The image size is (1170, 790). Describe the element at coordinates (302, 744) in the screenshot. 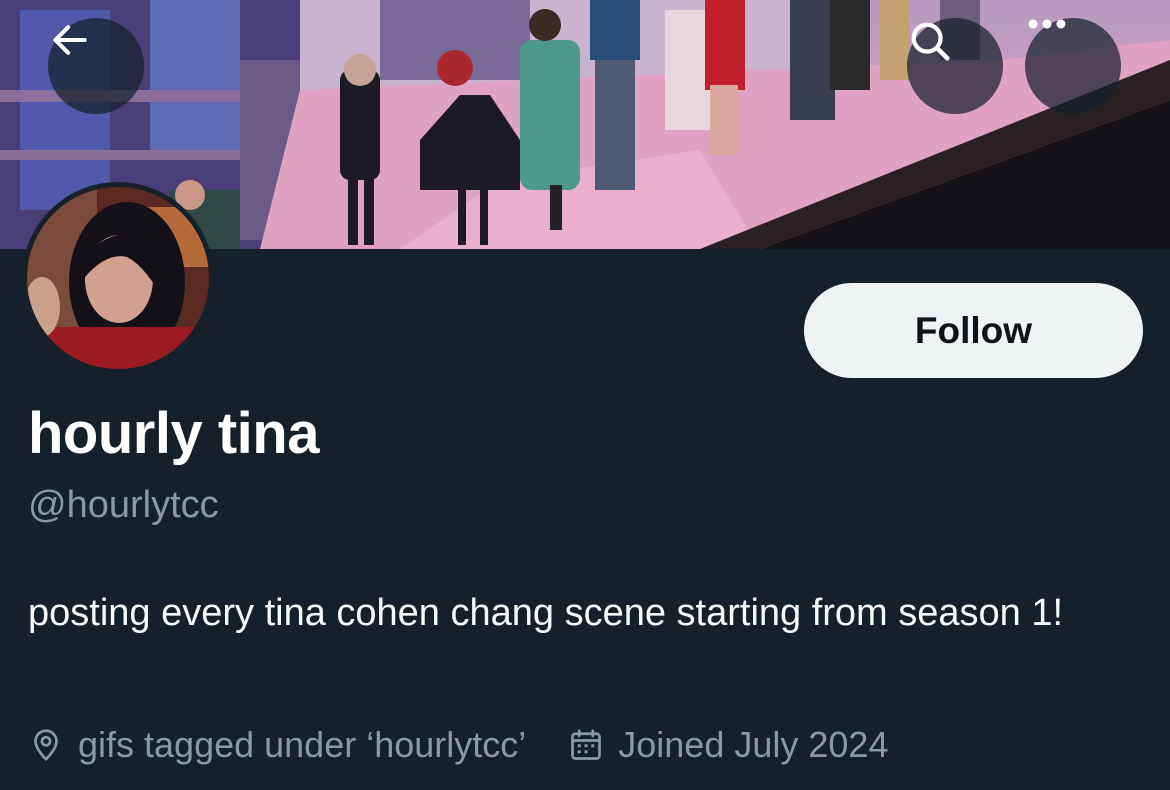

I see `location-text: gifs tagged under ‘hourlytcc’` at that location.